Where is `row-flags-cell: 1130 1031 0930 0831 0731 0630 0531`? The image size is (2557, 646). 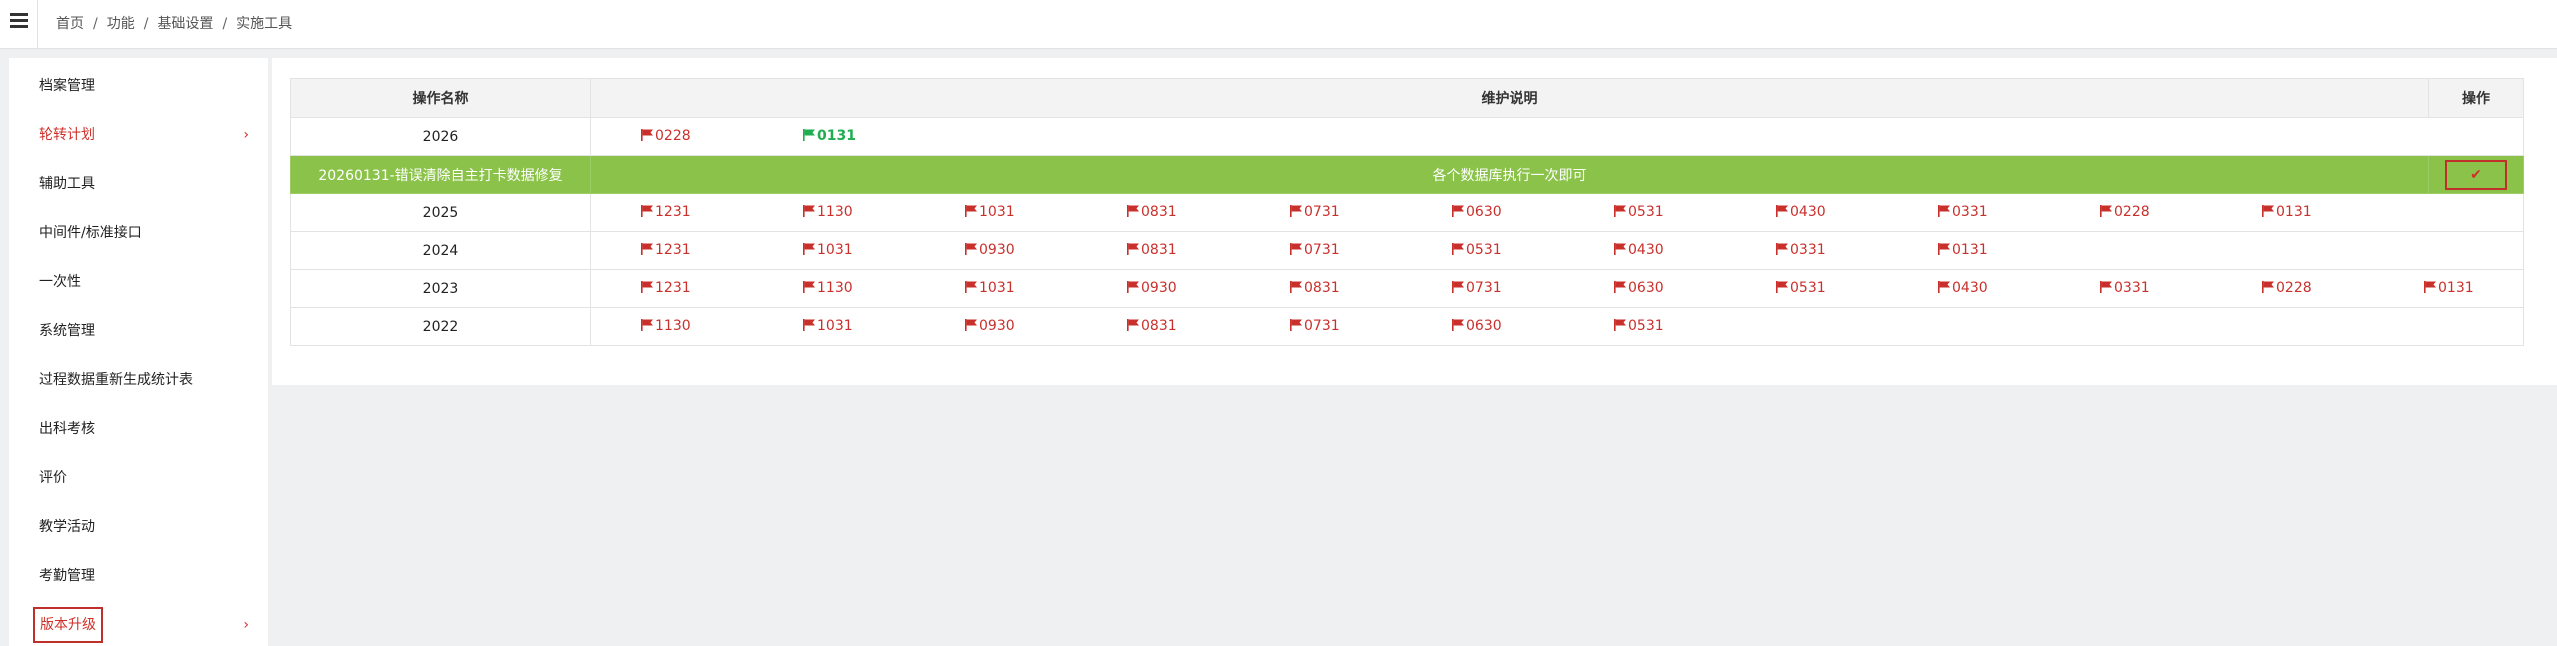
row-flags-cell: 1130 1031 0930 0831 0731 0630 0531 is located at coordinates (1557, 326).